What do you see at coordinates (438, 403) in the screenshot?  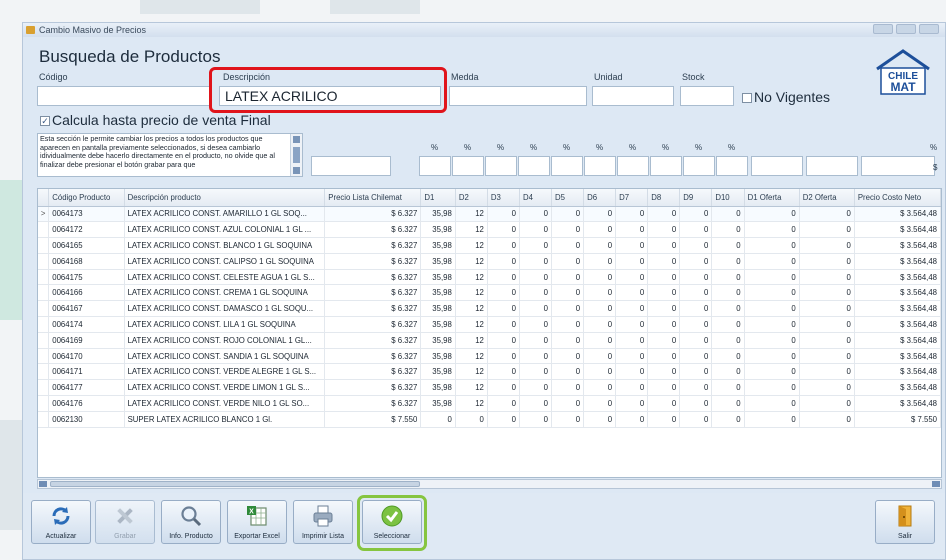 I see `table-cell: 35,98` at bounding box center [438, 403].